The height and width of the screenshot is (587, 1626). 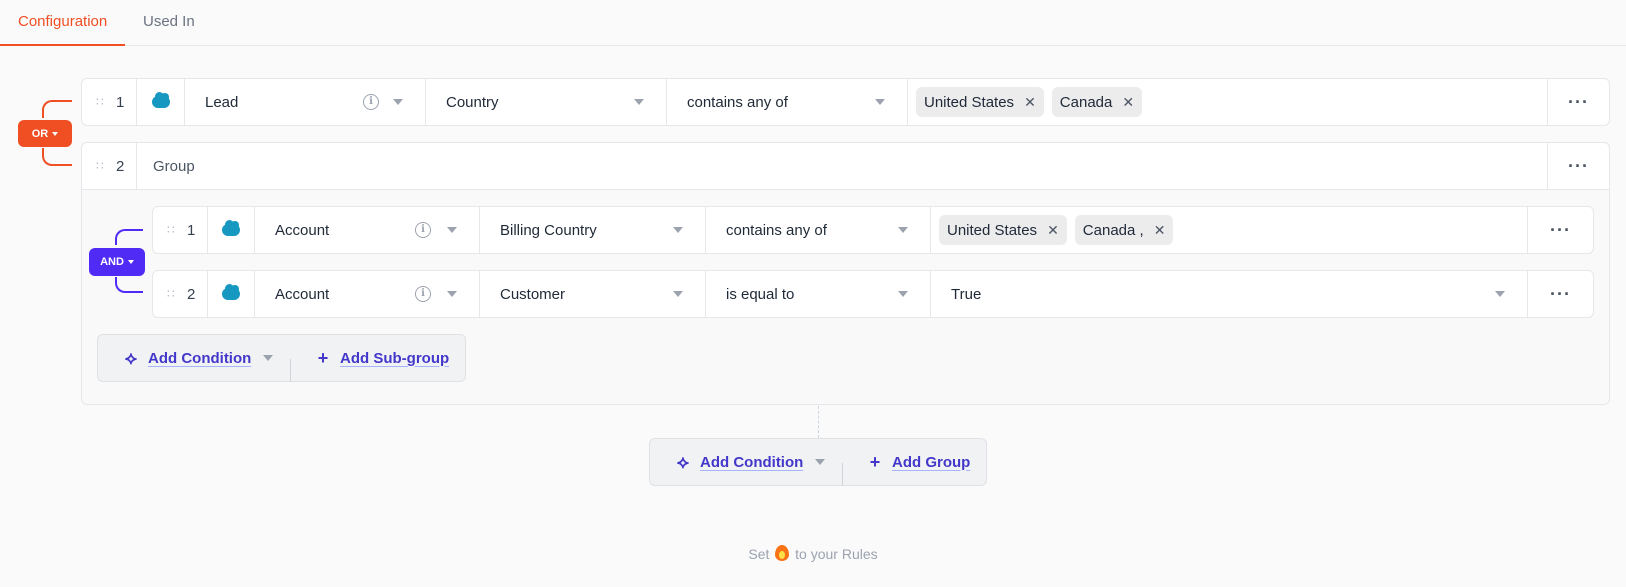 I want to click on object-select: Lead i, so click(x=305, y=102).